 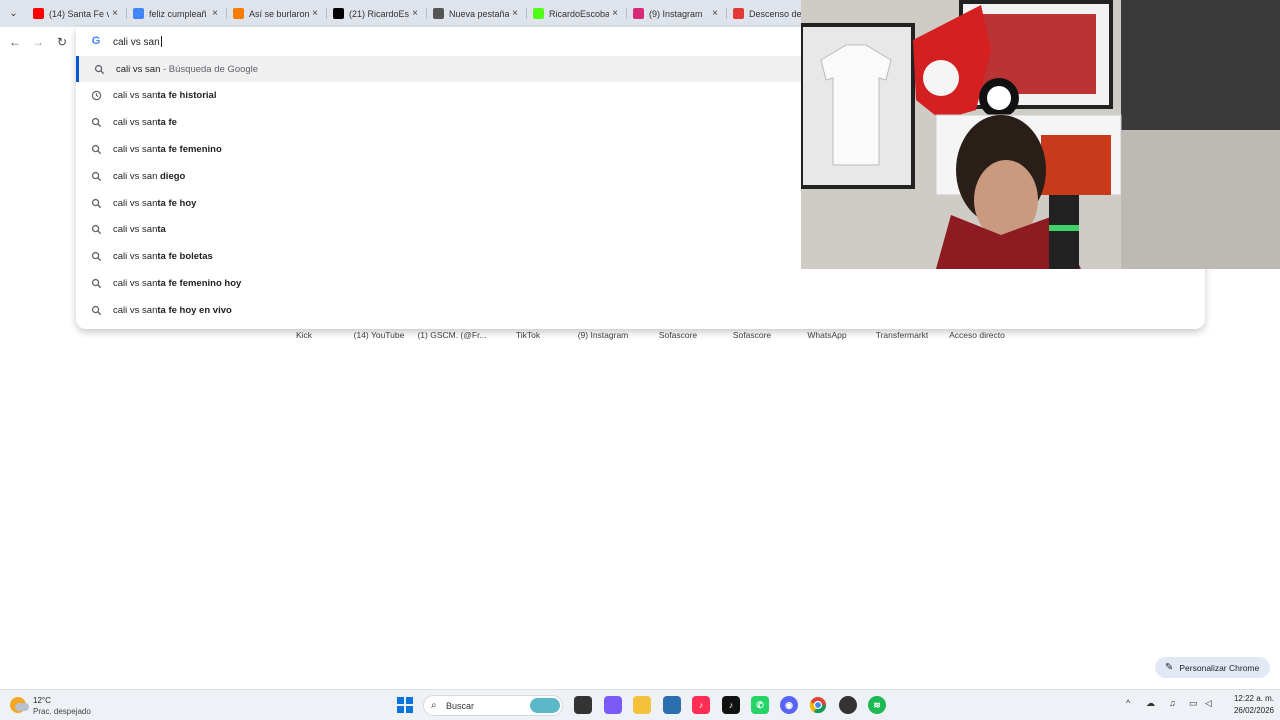 What do you see at coordinates (209, 69) in the screenshot?
I see `suggestion-description: - Búsqueda de Google` at bounding box center [209, 69].